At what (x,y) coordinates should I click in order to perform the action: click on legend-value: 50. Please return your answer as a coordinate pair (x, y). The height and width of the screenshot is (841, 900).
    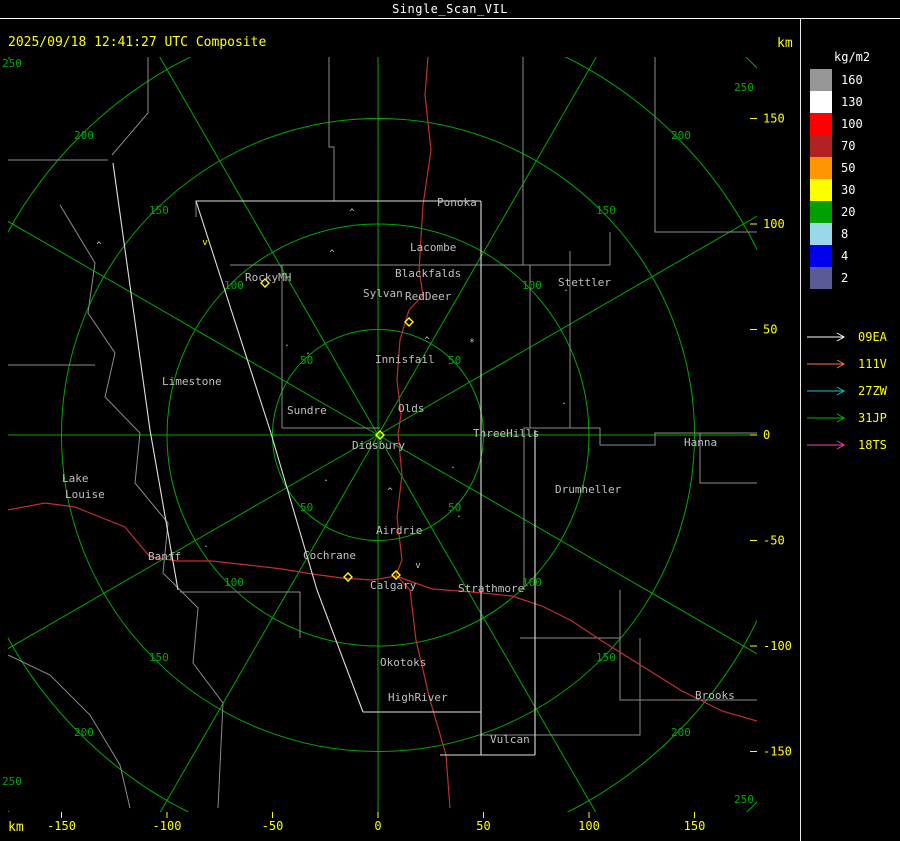
    Looking at the image, I should click on (848, 168).